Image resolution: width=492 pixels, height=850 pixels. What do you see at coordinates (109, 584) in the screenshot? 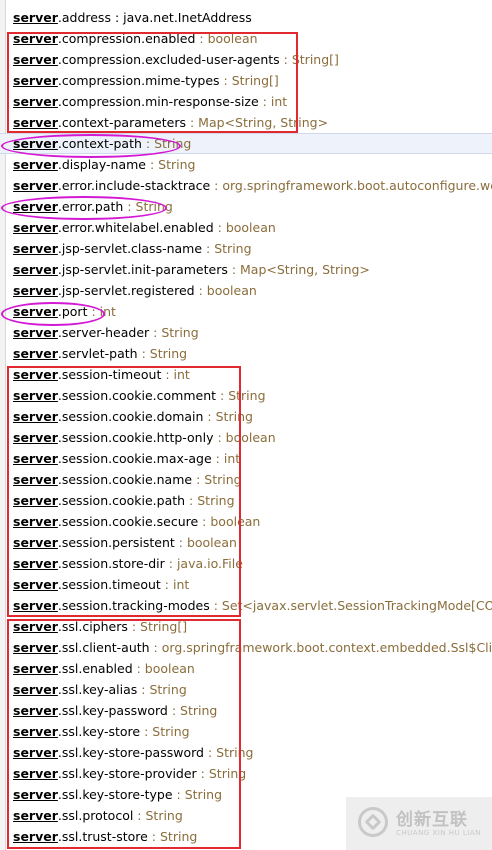
I see `proposal-property: .session.timeout` at bounding box center [109, 584].